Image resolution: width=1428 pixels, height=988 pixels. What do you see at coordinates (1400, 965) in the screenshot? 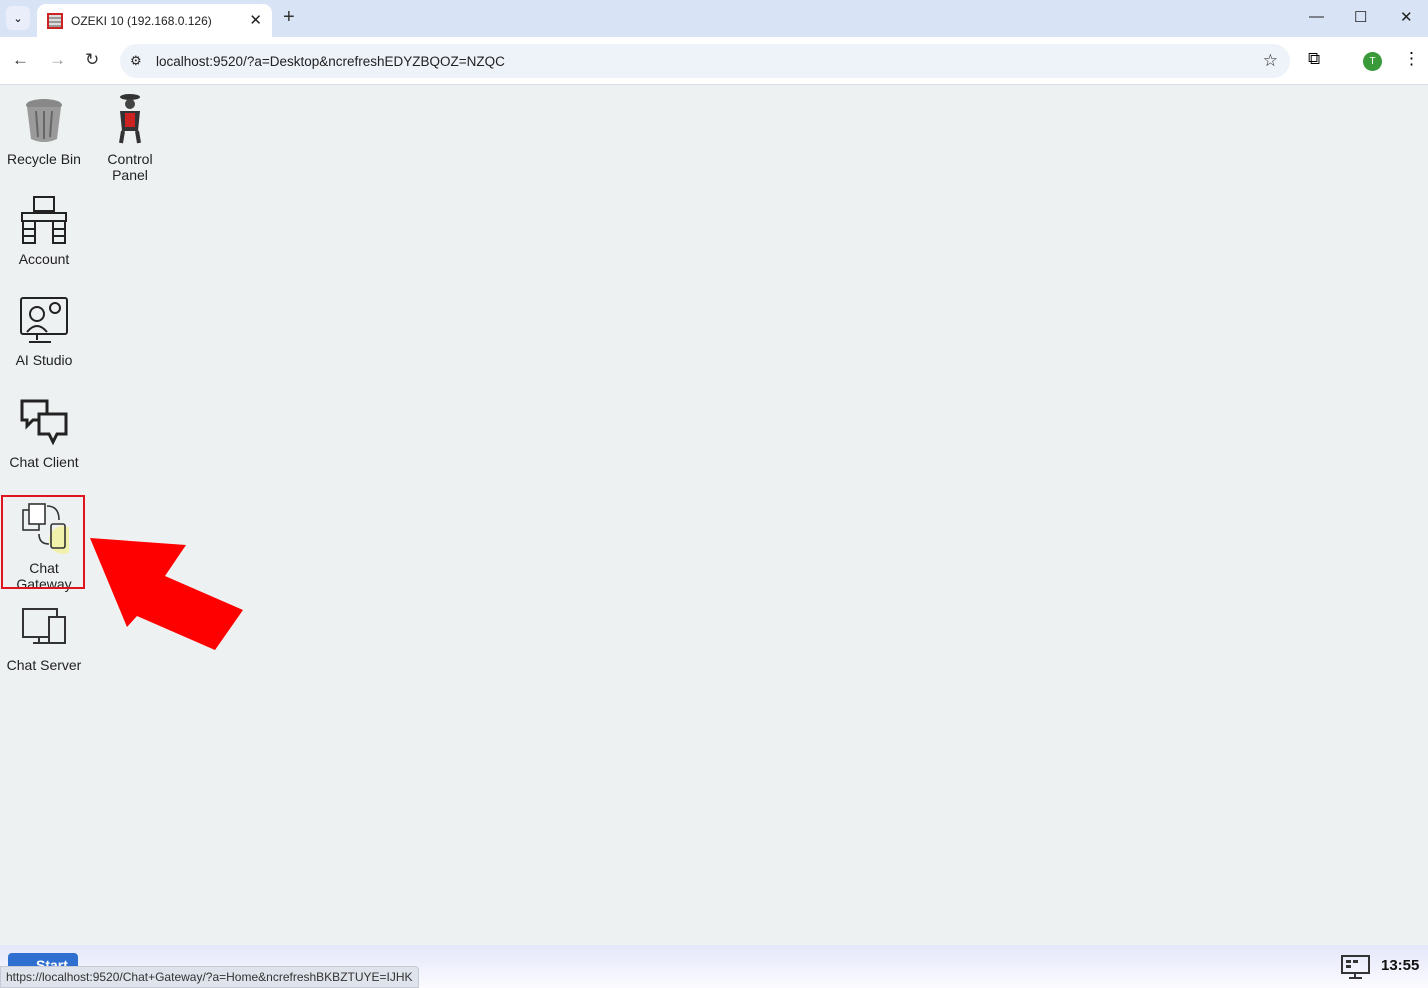
I see `clock: 13:55` at bounding box center [1400, 965].